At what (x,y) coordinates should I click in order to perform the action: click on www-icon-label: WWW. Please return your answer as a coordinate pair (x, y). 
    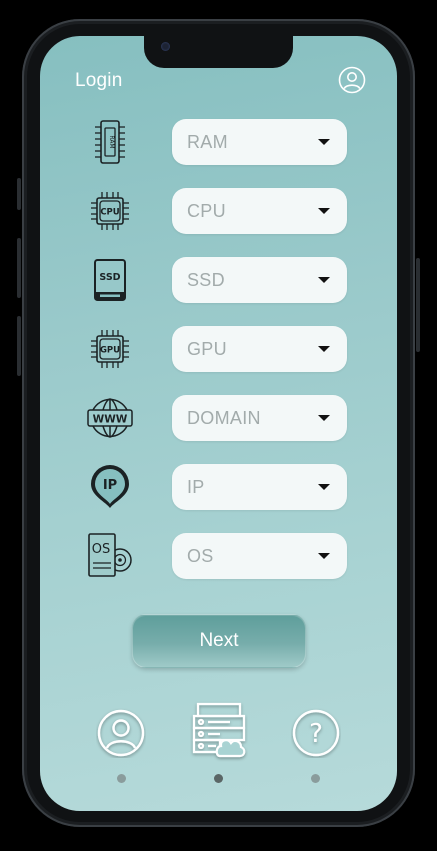
    Looking at the image, I should click on (110, 420).